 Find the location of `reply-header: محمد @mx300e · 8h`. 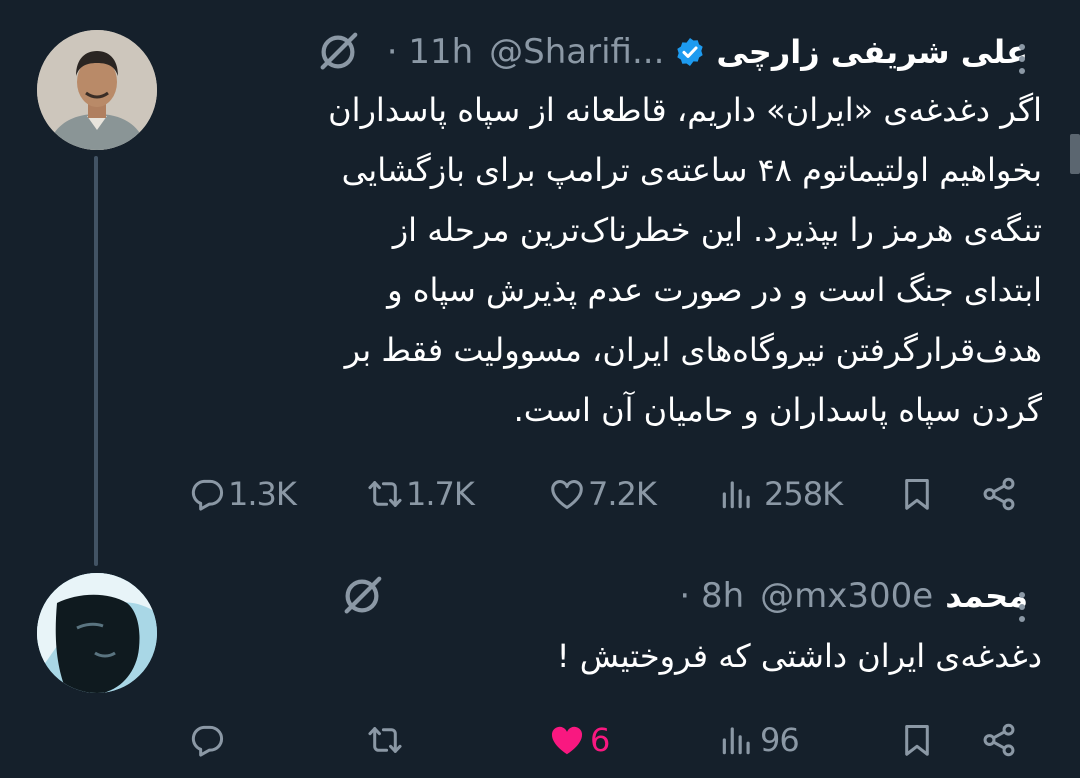

reply-header: محمد @mx300e · 8h is located at coordinates (683, 596).